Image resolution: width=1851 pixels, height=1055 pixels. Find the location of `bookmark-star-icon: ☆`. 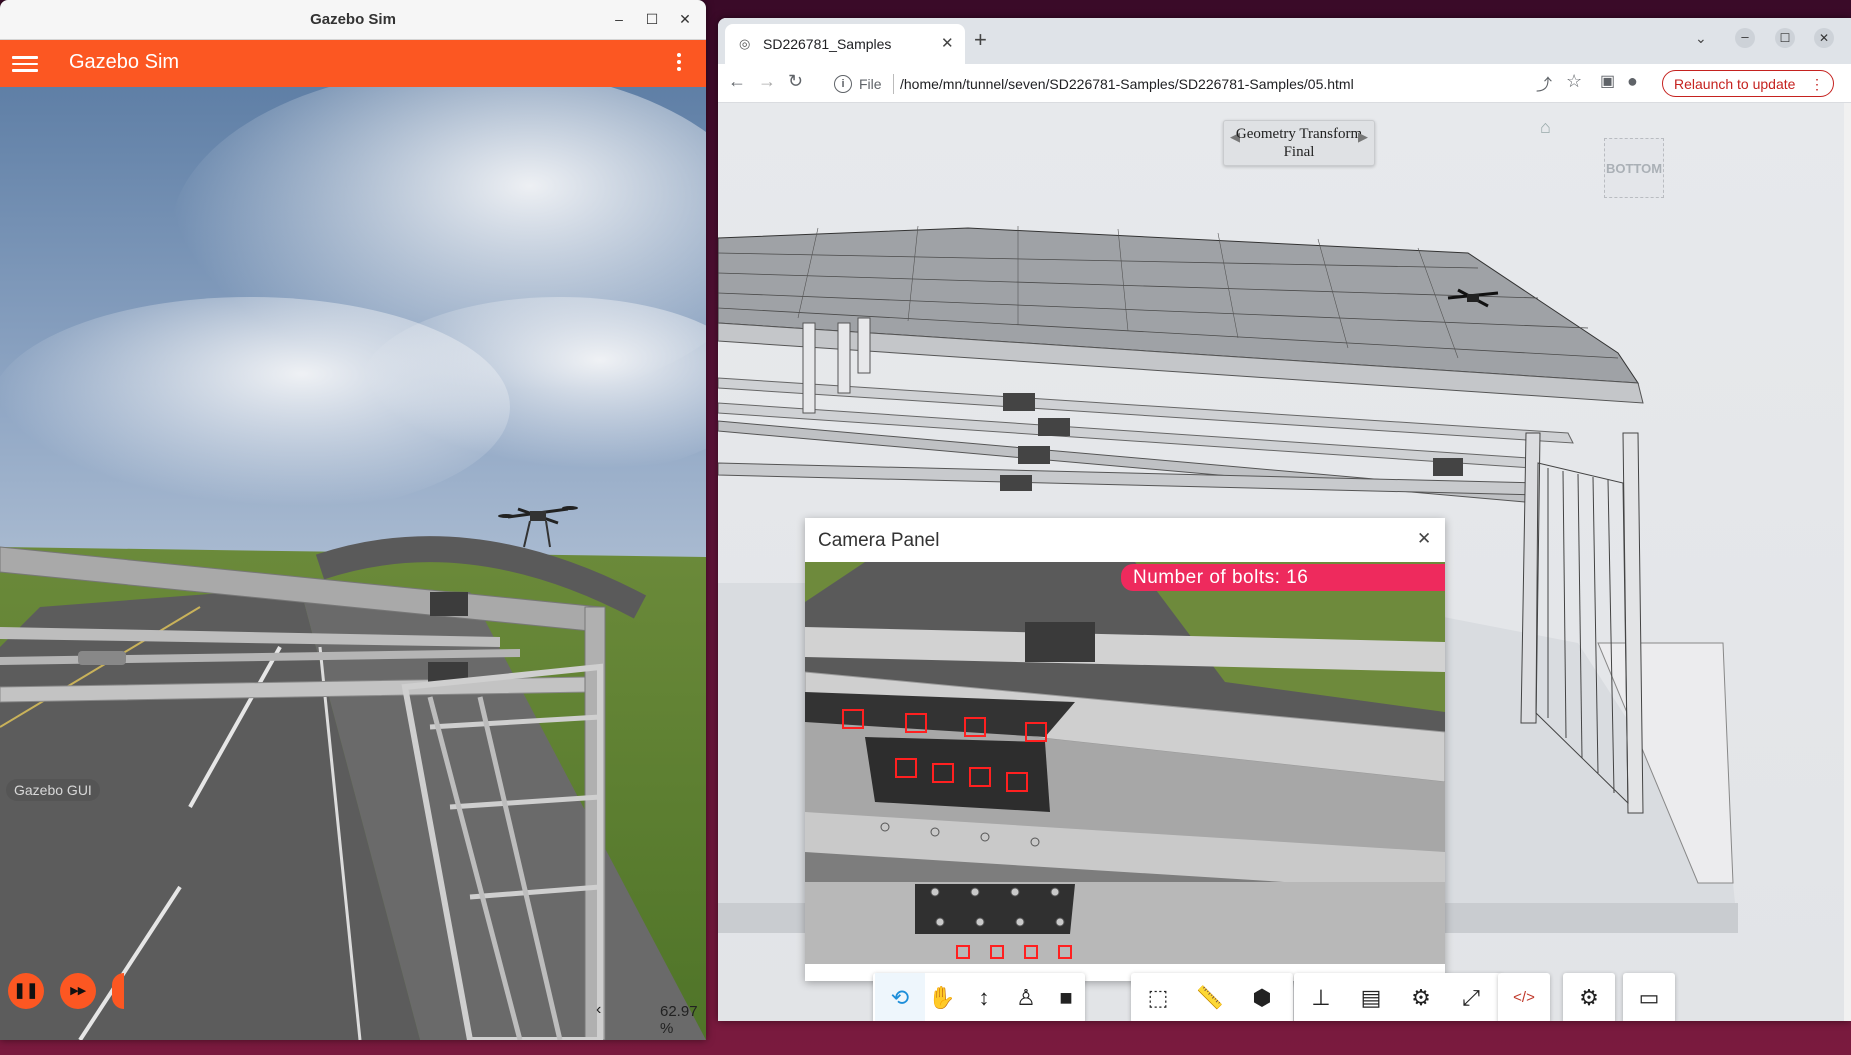

bookmark-star-icon: ☆ is located at coordinates (1574, 81).